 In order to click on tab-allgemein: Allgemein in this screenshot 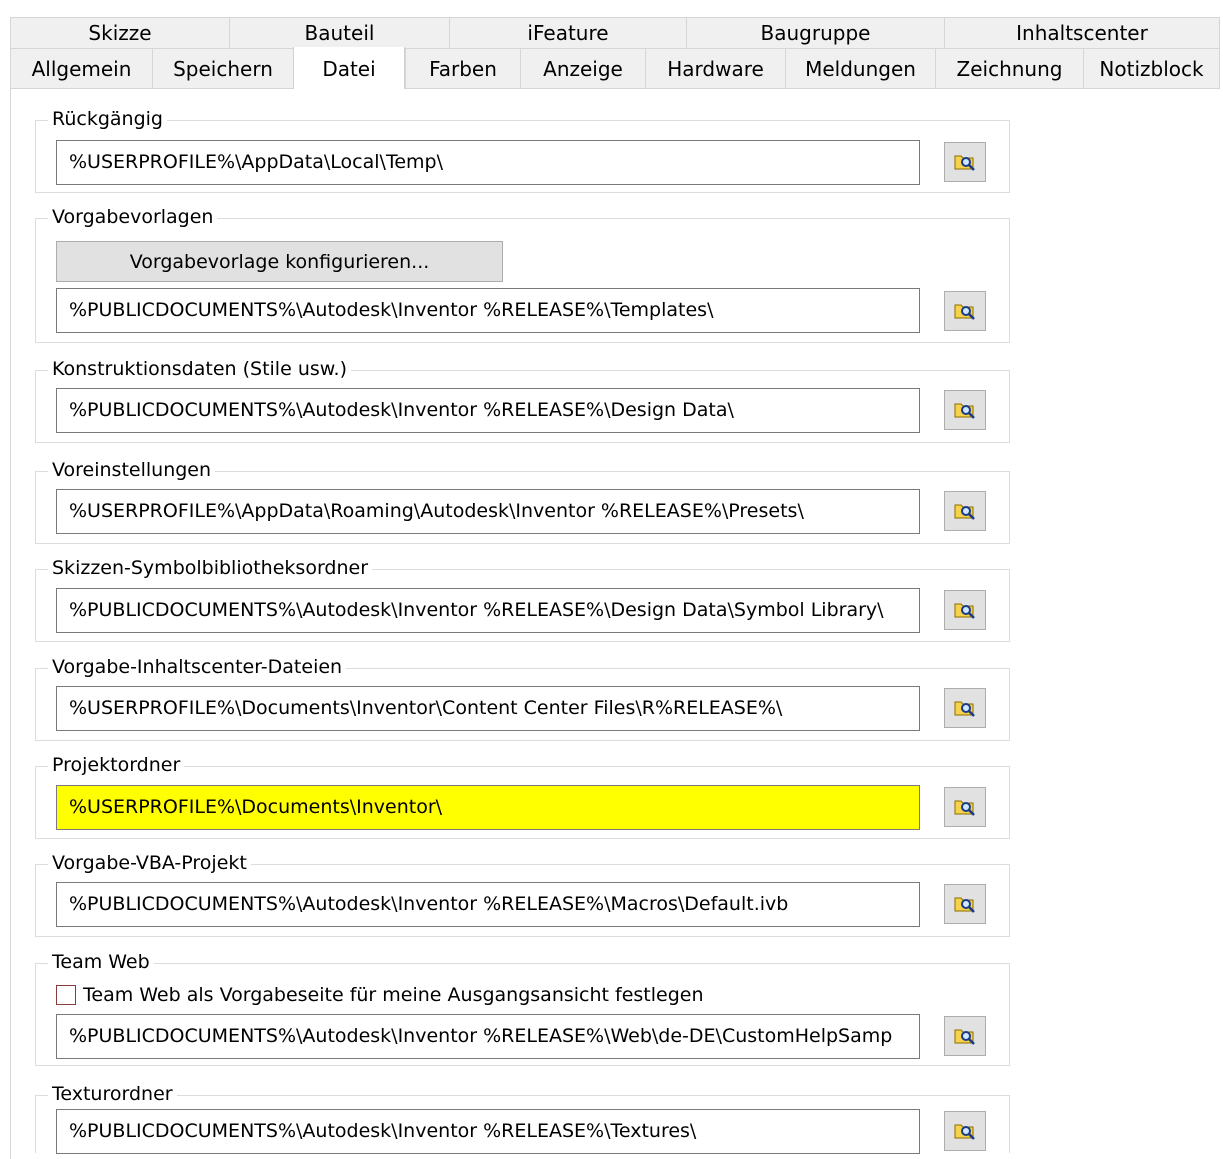, I will do `click(81, 69)`.